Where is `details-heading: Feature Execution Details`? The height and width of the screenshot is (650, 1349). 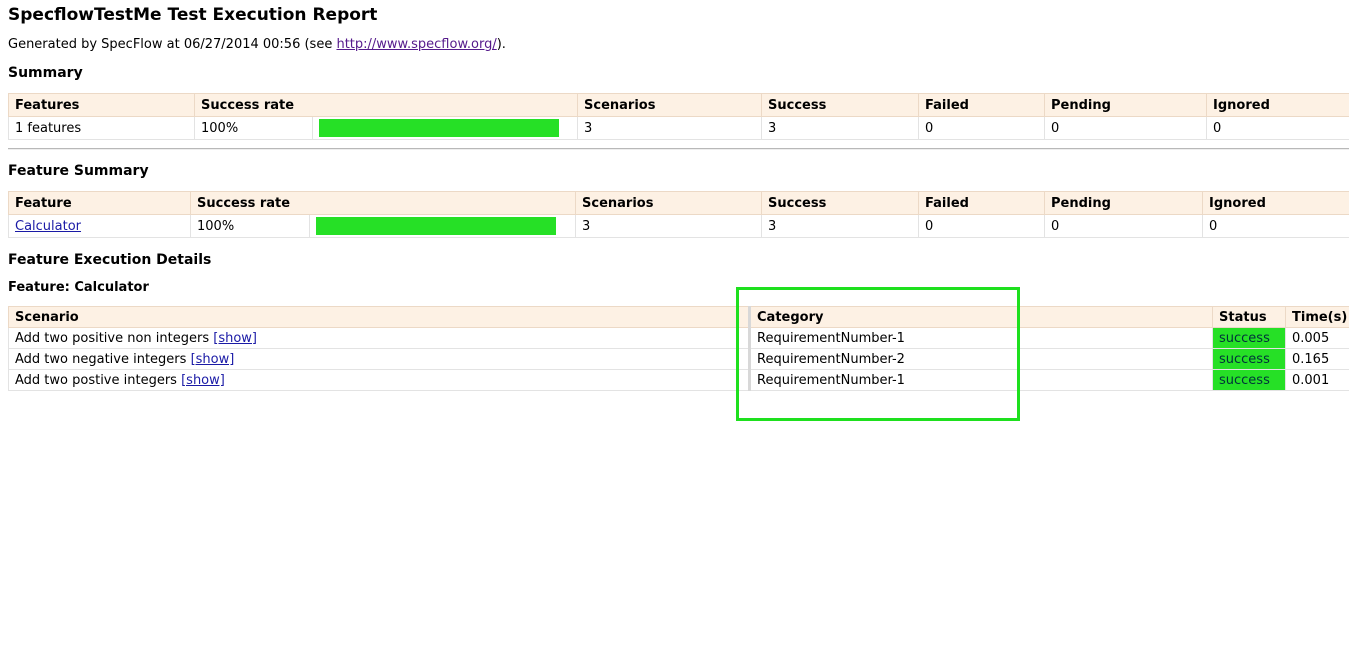
details-heading: Feature Execution Details is located at coordinates (110, 260).